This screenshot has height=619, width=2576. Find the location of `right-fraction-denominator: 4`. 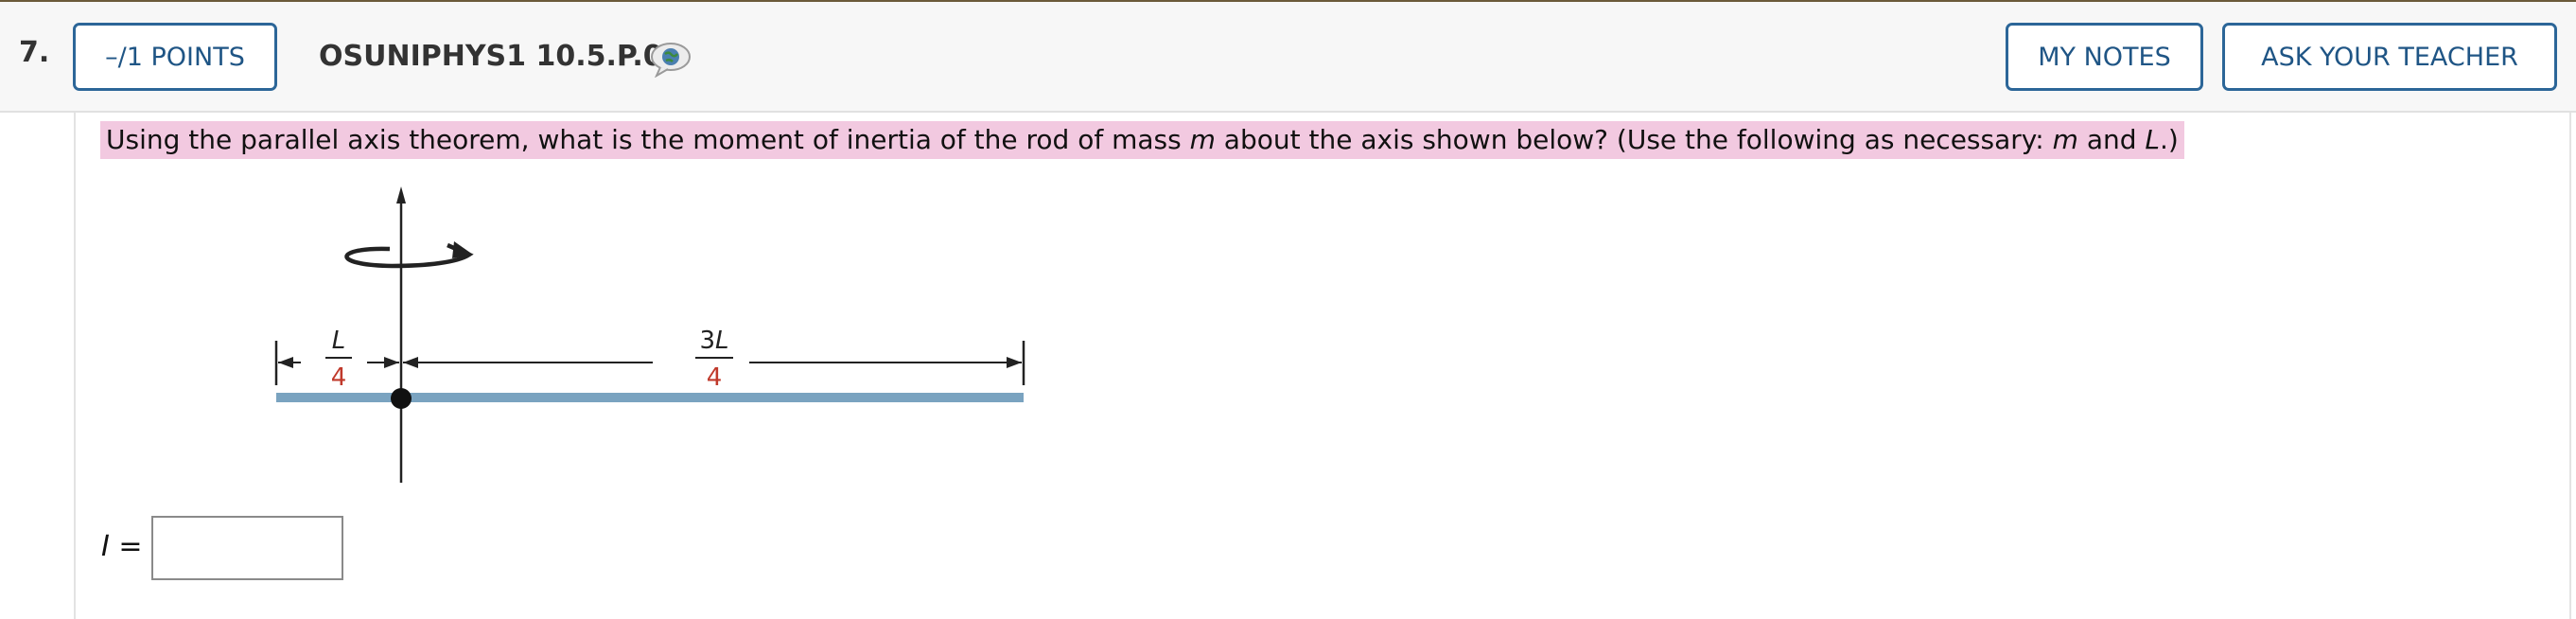

right-fraction-denominator: 4 is located at coordinates (715, 377).